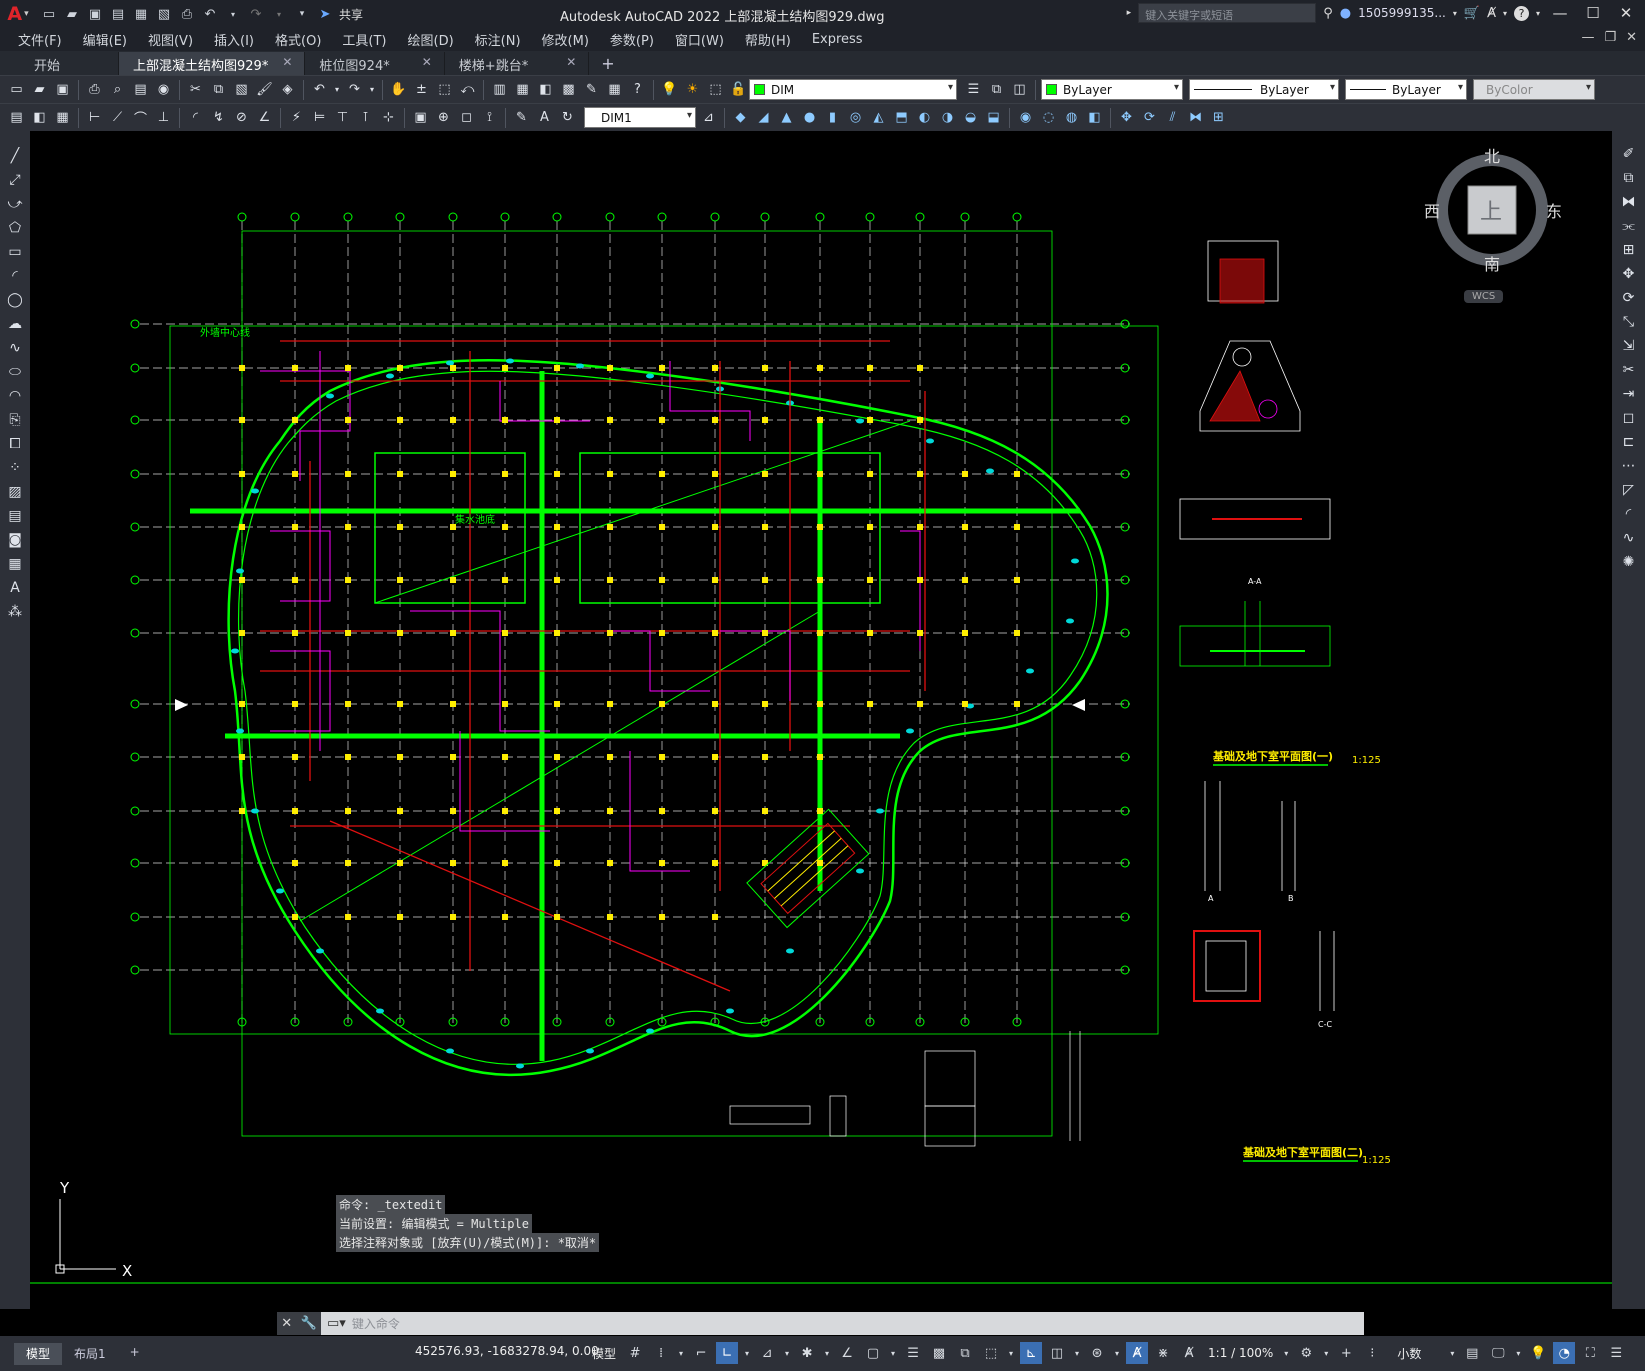 Image resolution: width=1645 pixels, height=1371 pixels. Describe the element at coordinates (1306, 1353) in the screenshot. I see `workspace-gear-icon: ⚙` at that location.